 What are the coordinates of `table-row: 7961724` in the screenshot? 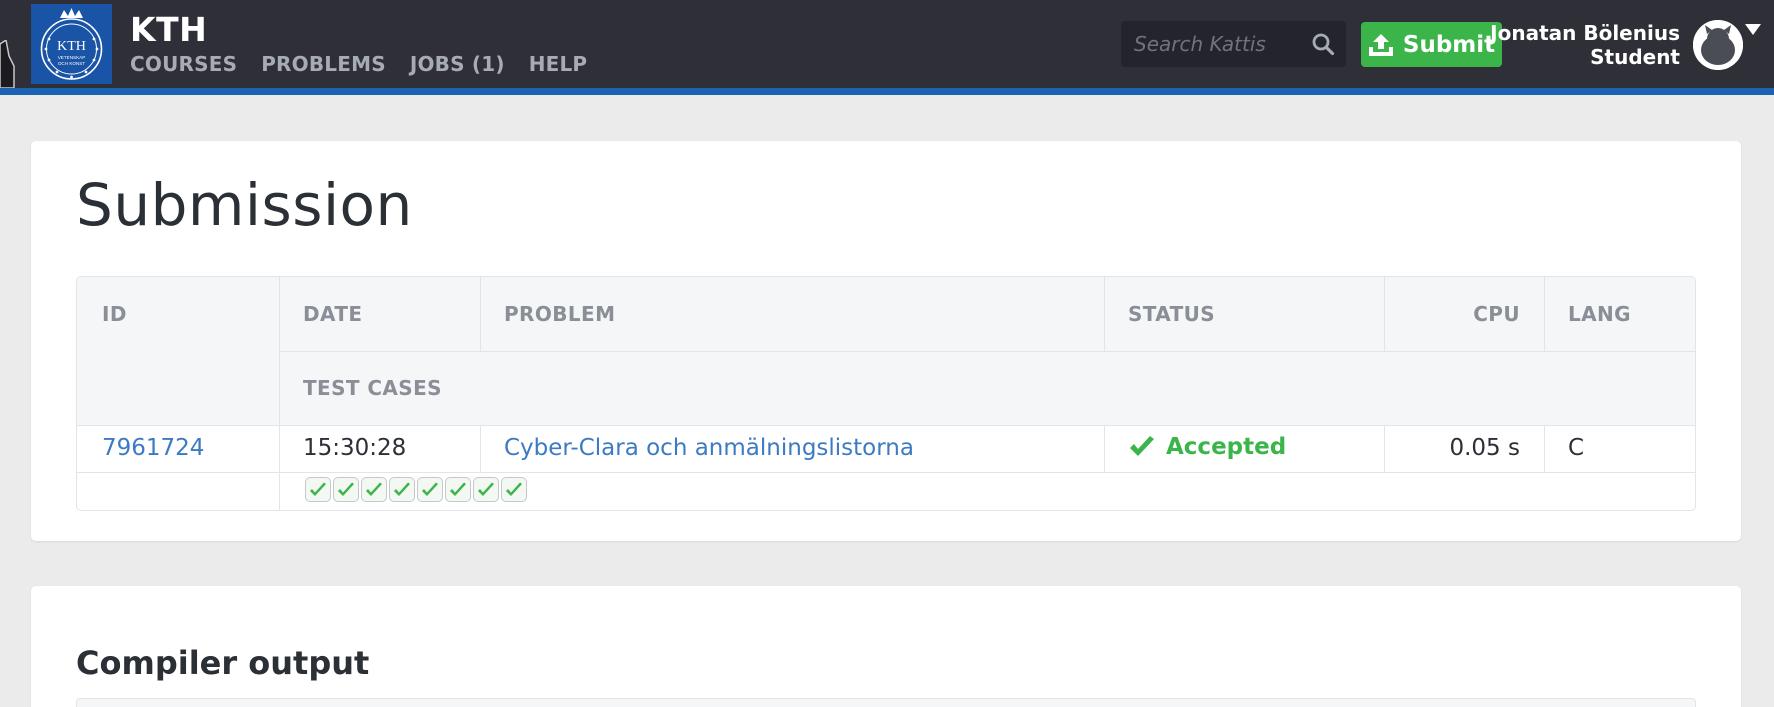 It's located at (153, 448).